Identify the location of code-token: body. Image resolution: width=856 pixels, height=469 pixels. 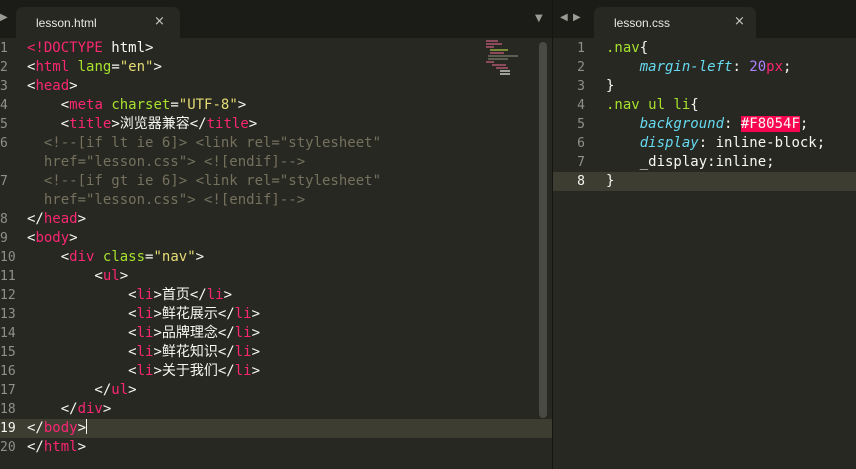
(60, 428).